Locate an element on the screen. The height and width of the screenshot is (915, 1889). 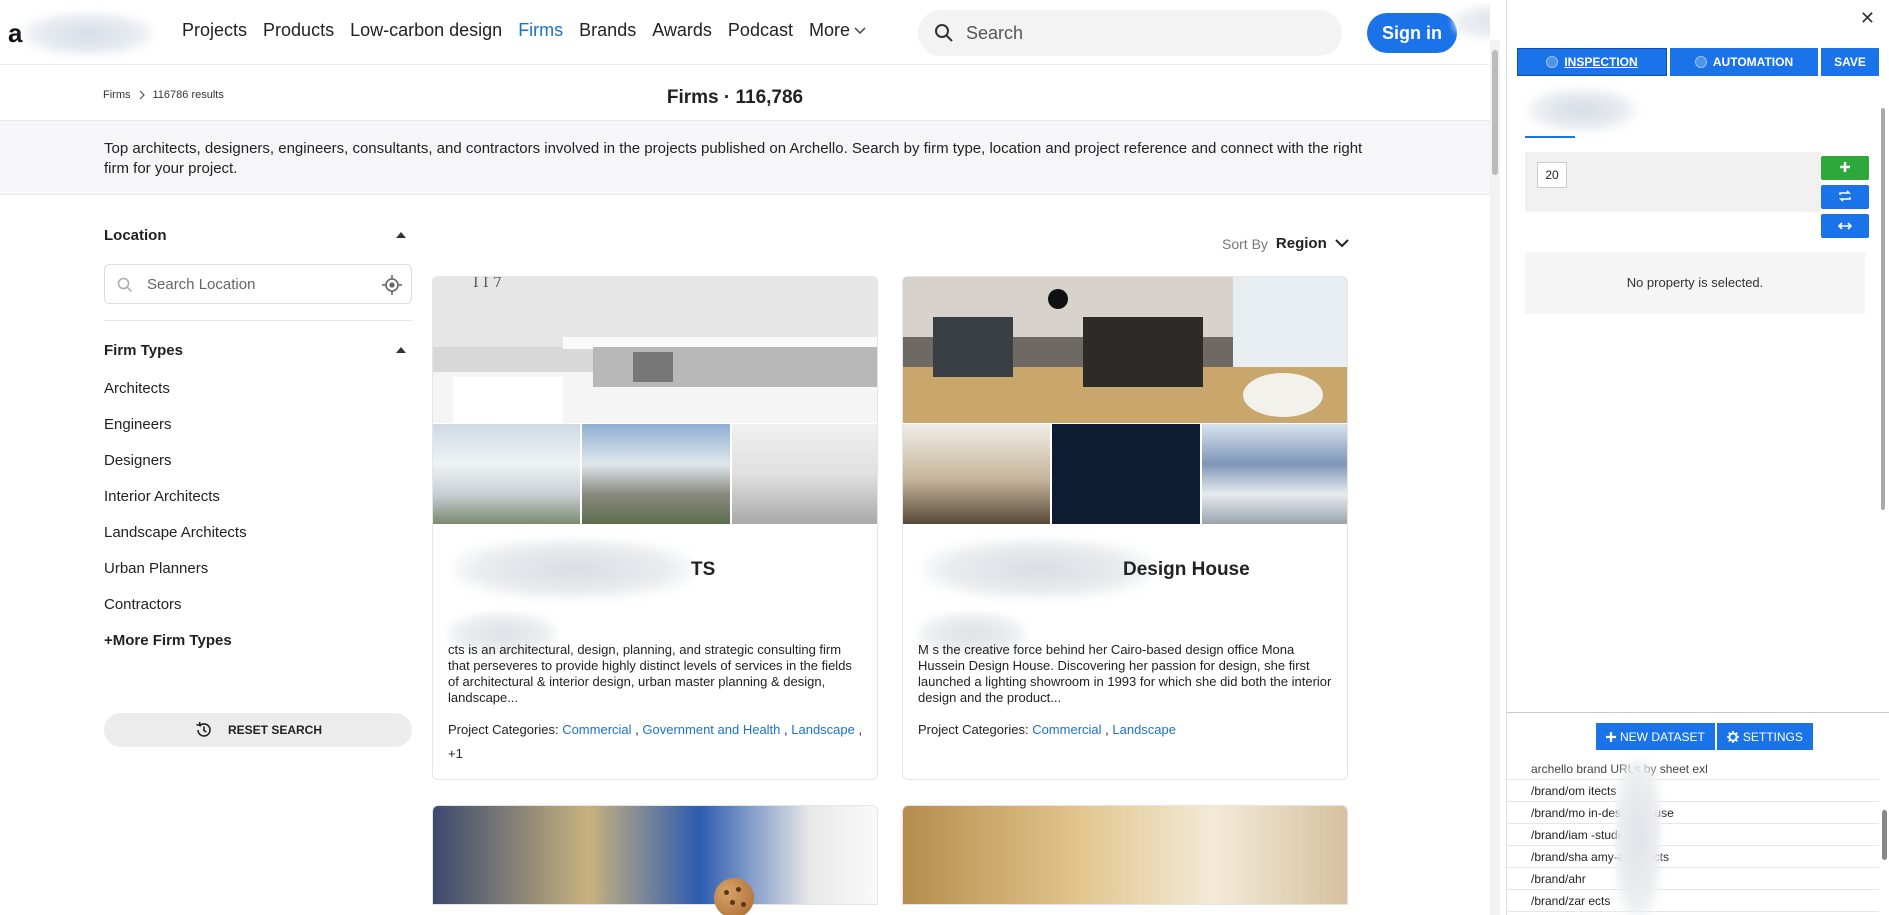
firm-type-urban-planners: Urban Planners is located at coordinates (258, 577).